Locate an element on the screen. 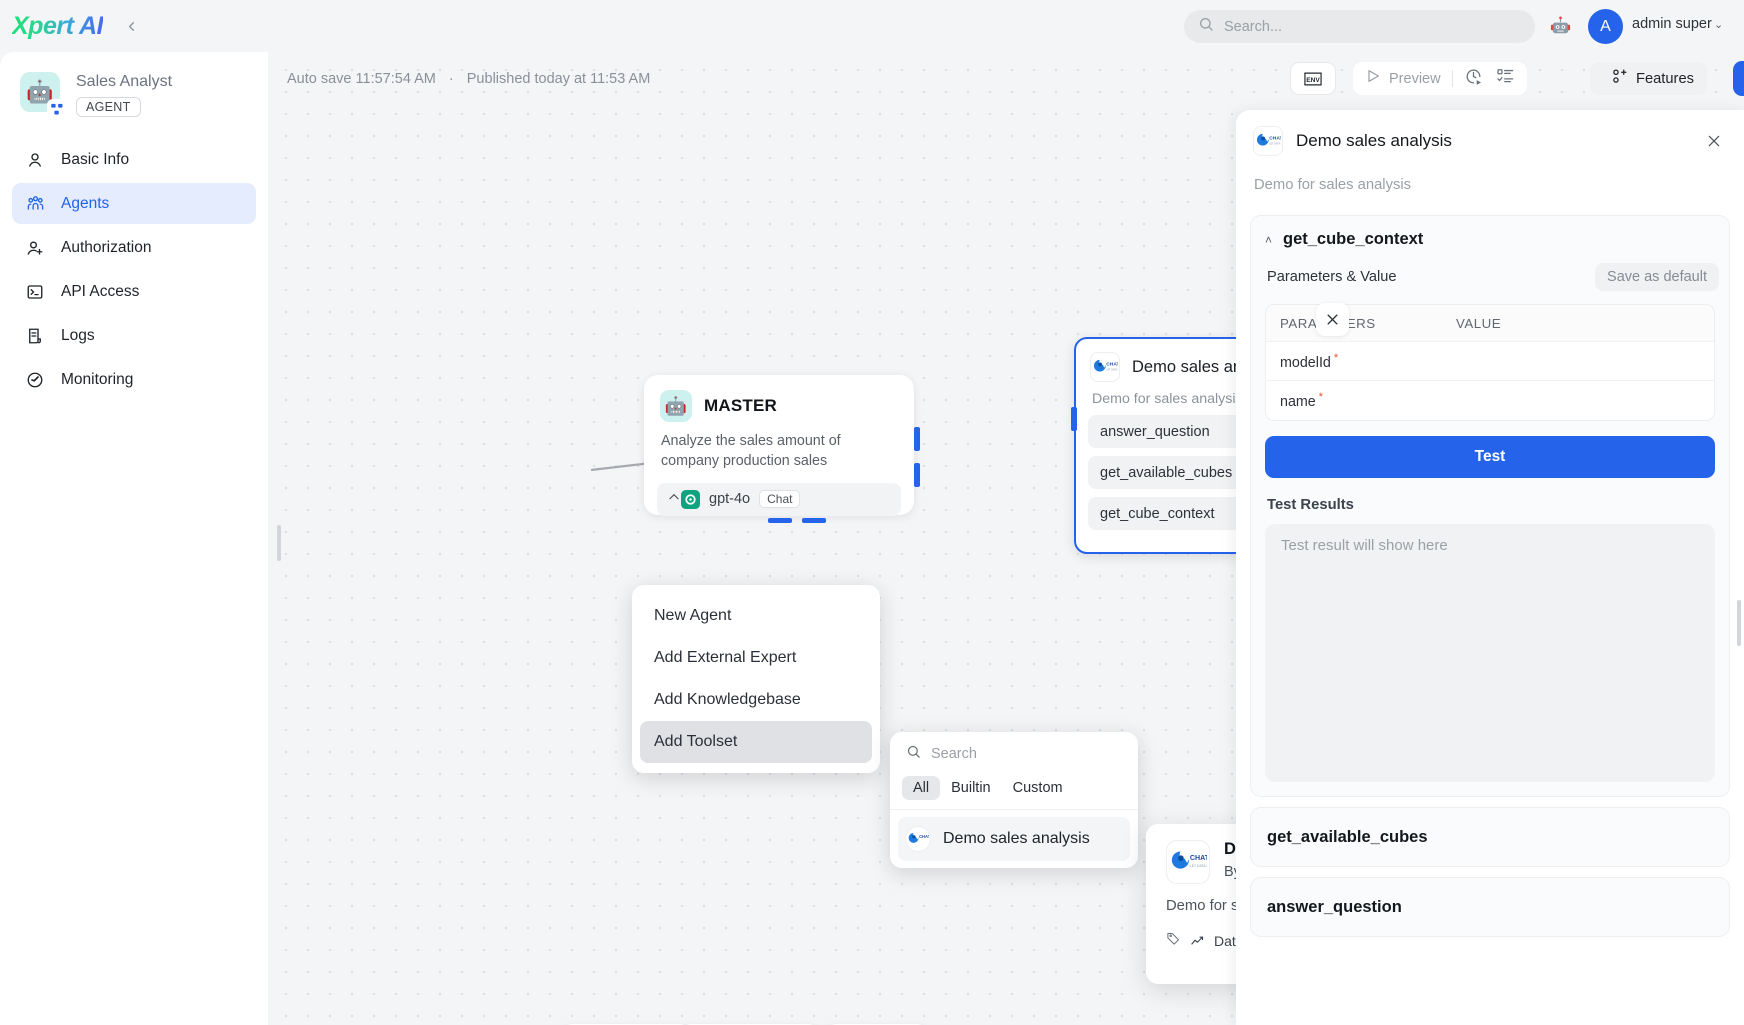 The height and width of the screenshot is (1025, 1744). tool-name: answer_question is located at coordinates (1334, 906).